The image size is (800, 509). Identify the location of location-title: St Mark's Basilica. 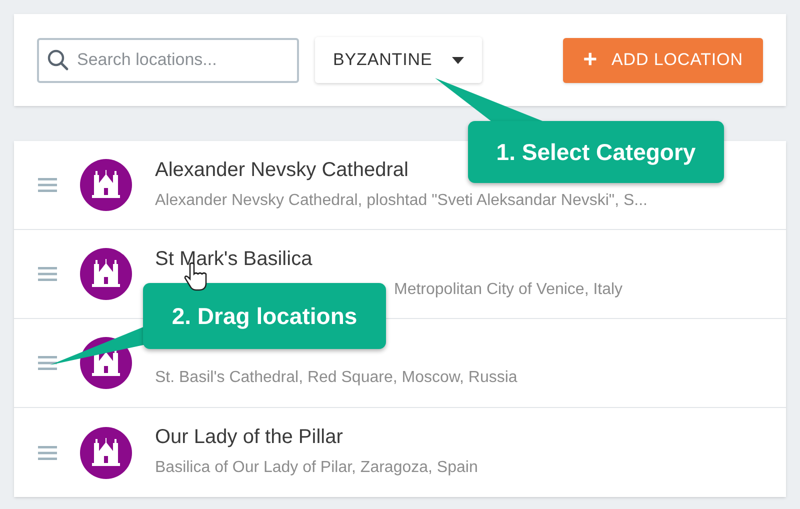
(234, 259).